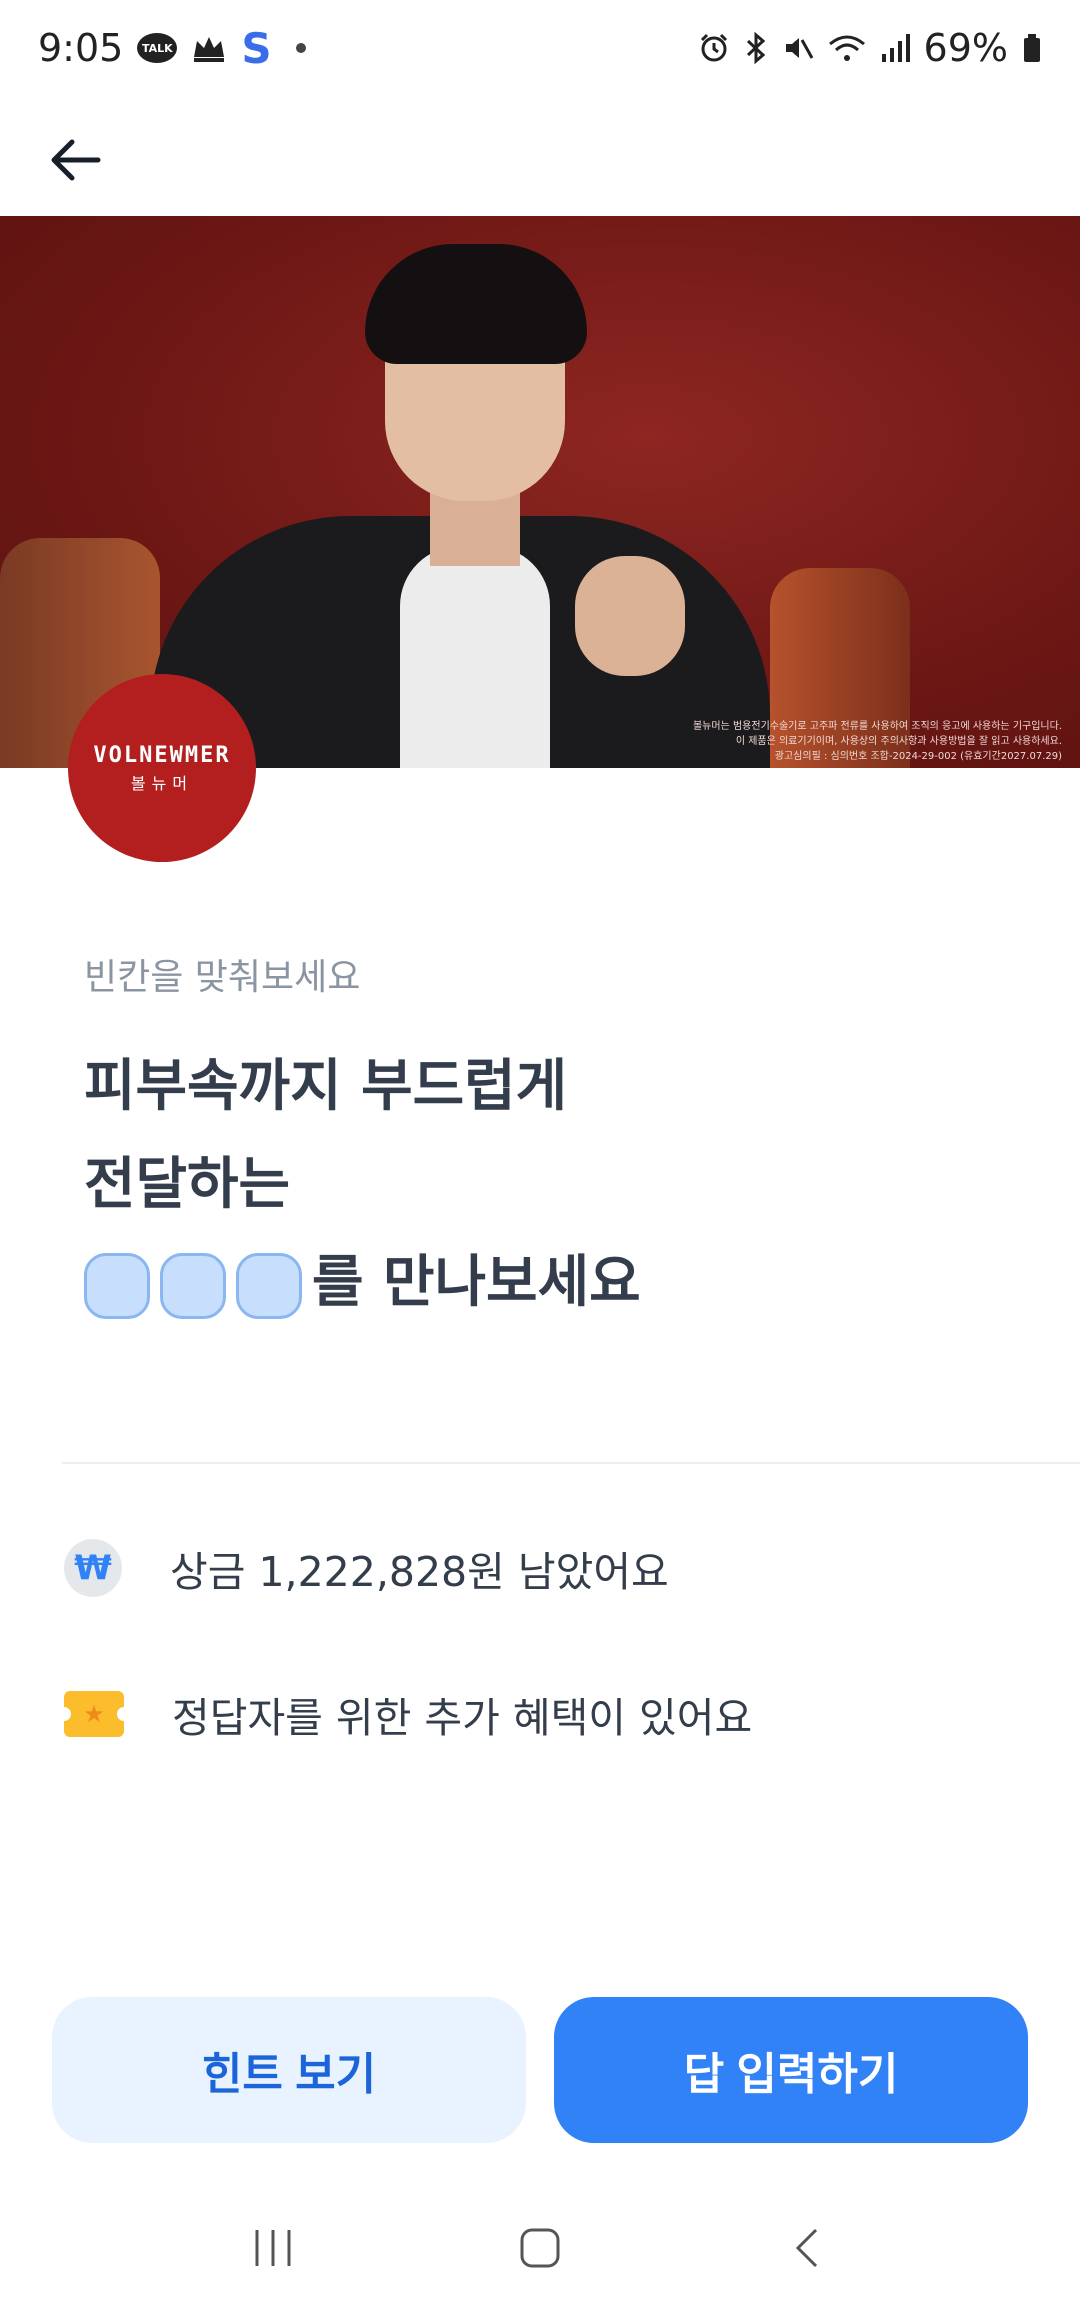 This screenshot has height=2316, width=1080. What do you see at coordinates (540, 48) in the screenshot?
I see `status-bar: 9:05 TALK S 69%` at bounding box center [540, 48].